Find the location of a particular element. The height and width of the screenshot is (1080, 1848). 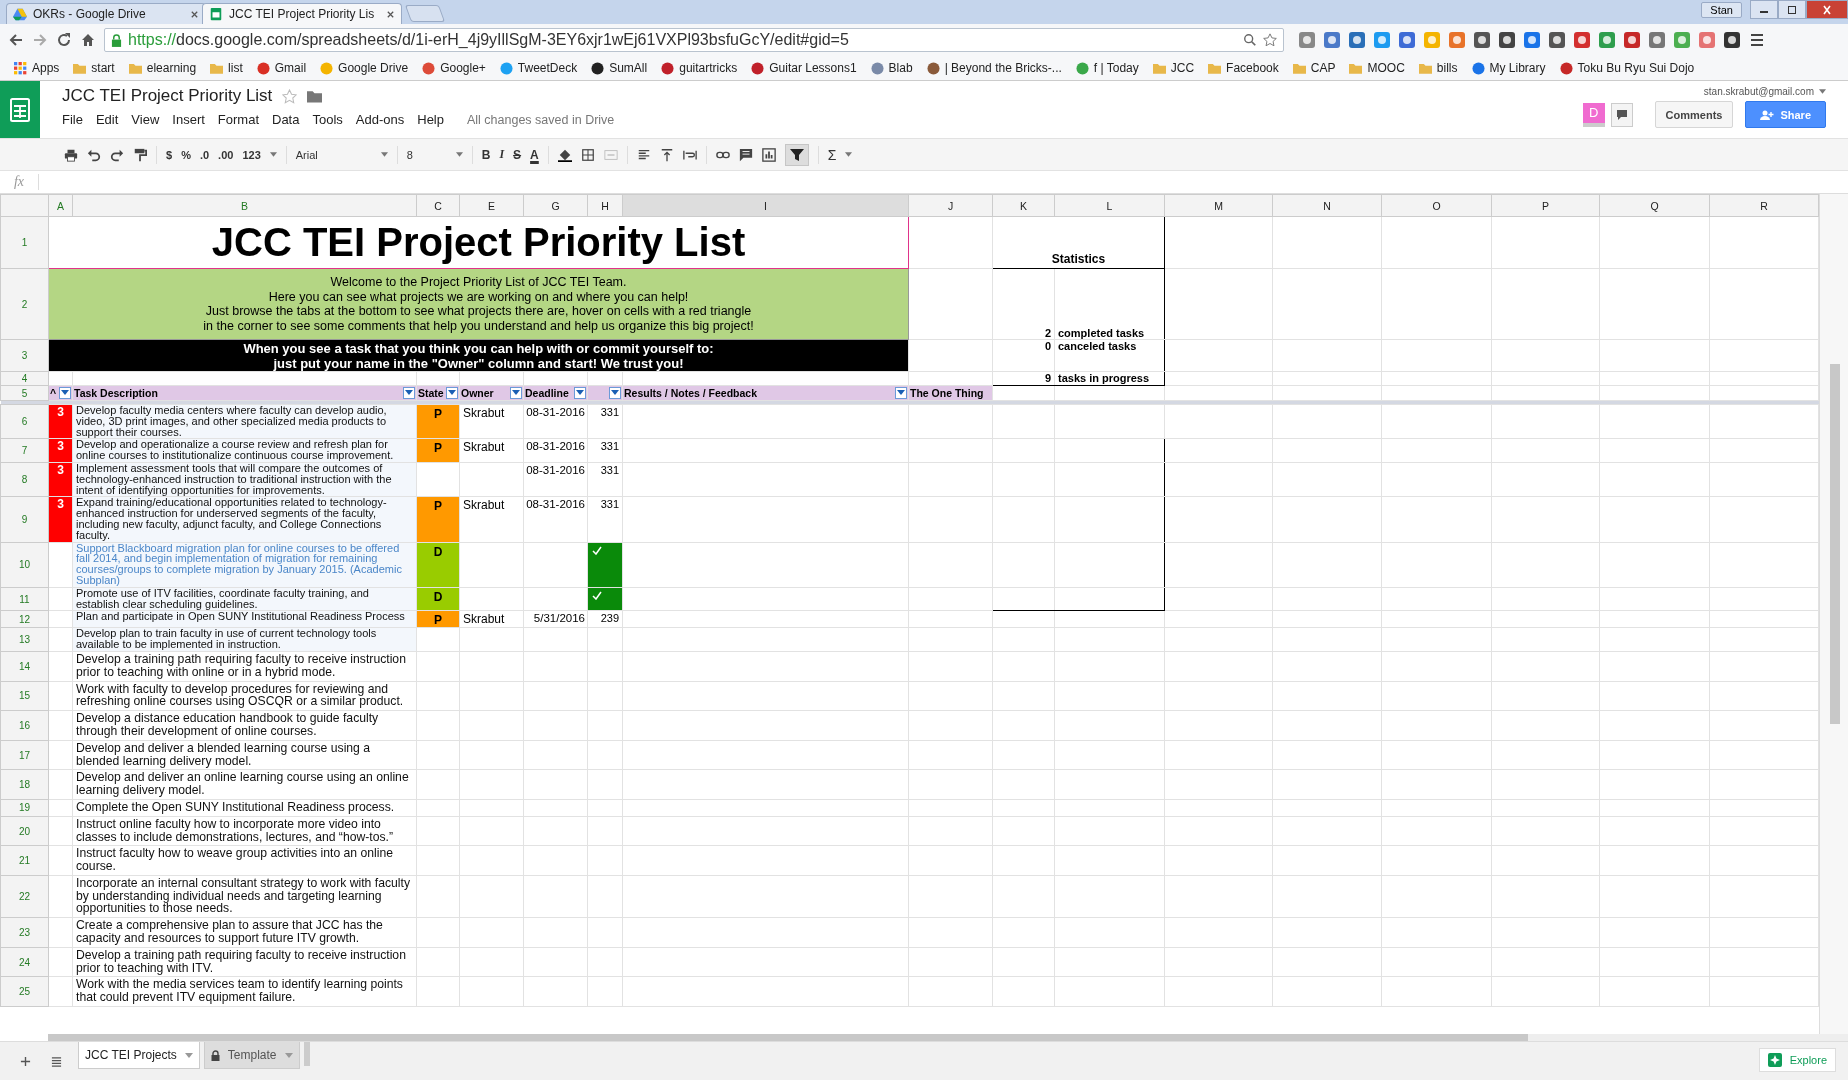

bookmark: start is located at coordinates (94, 68).